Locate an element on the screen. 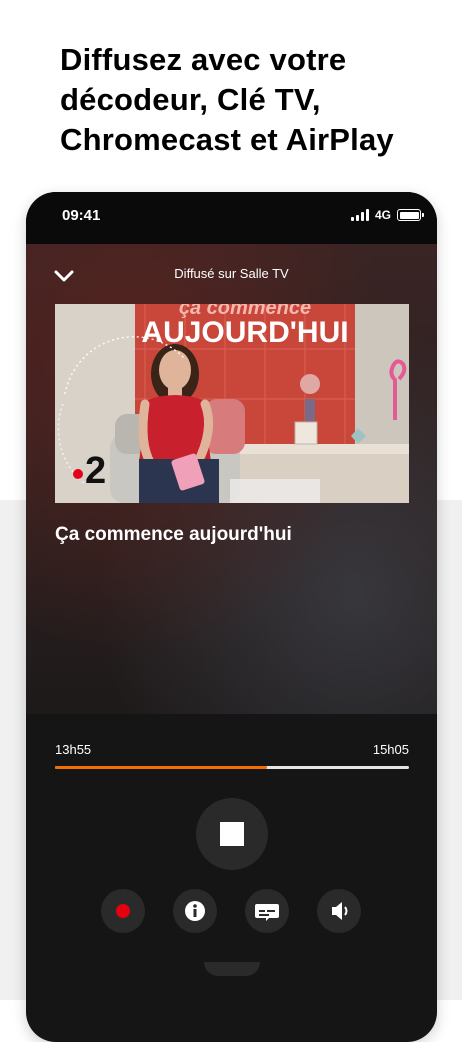  stop-icon is located at coordinates (232, 834).